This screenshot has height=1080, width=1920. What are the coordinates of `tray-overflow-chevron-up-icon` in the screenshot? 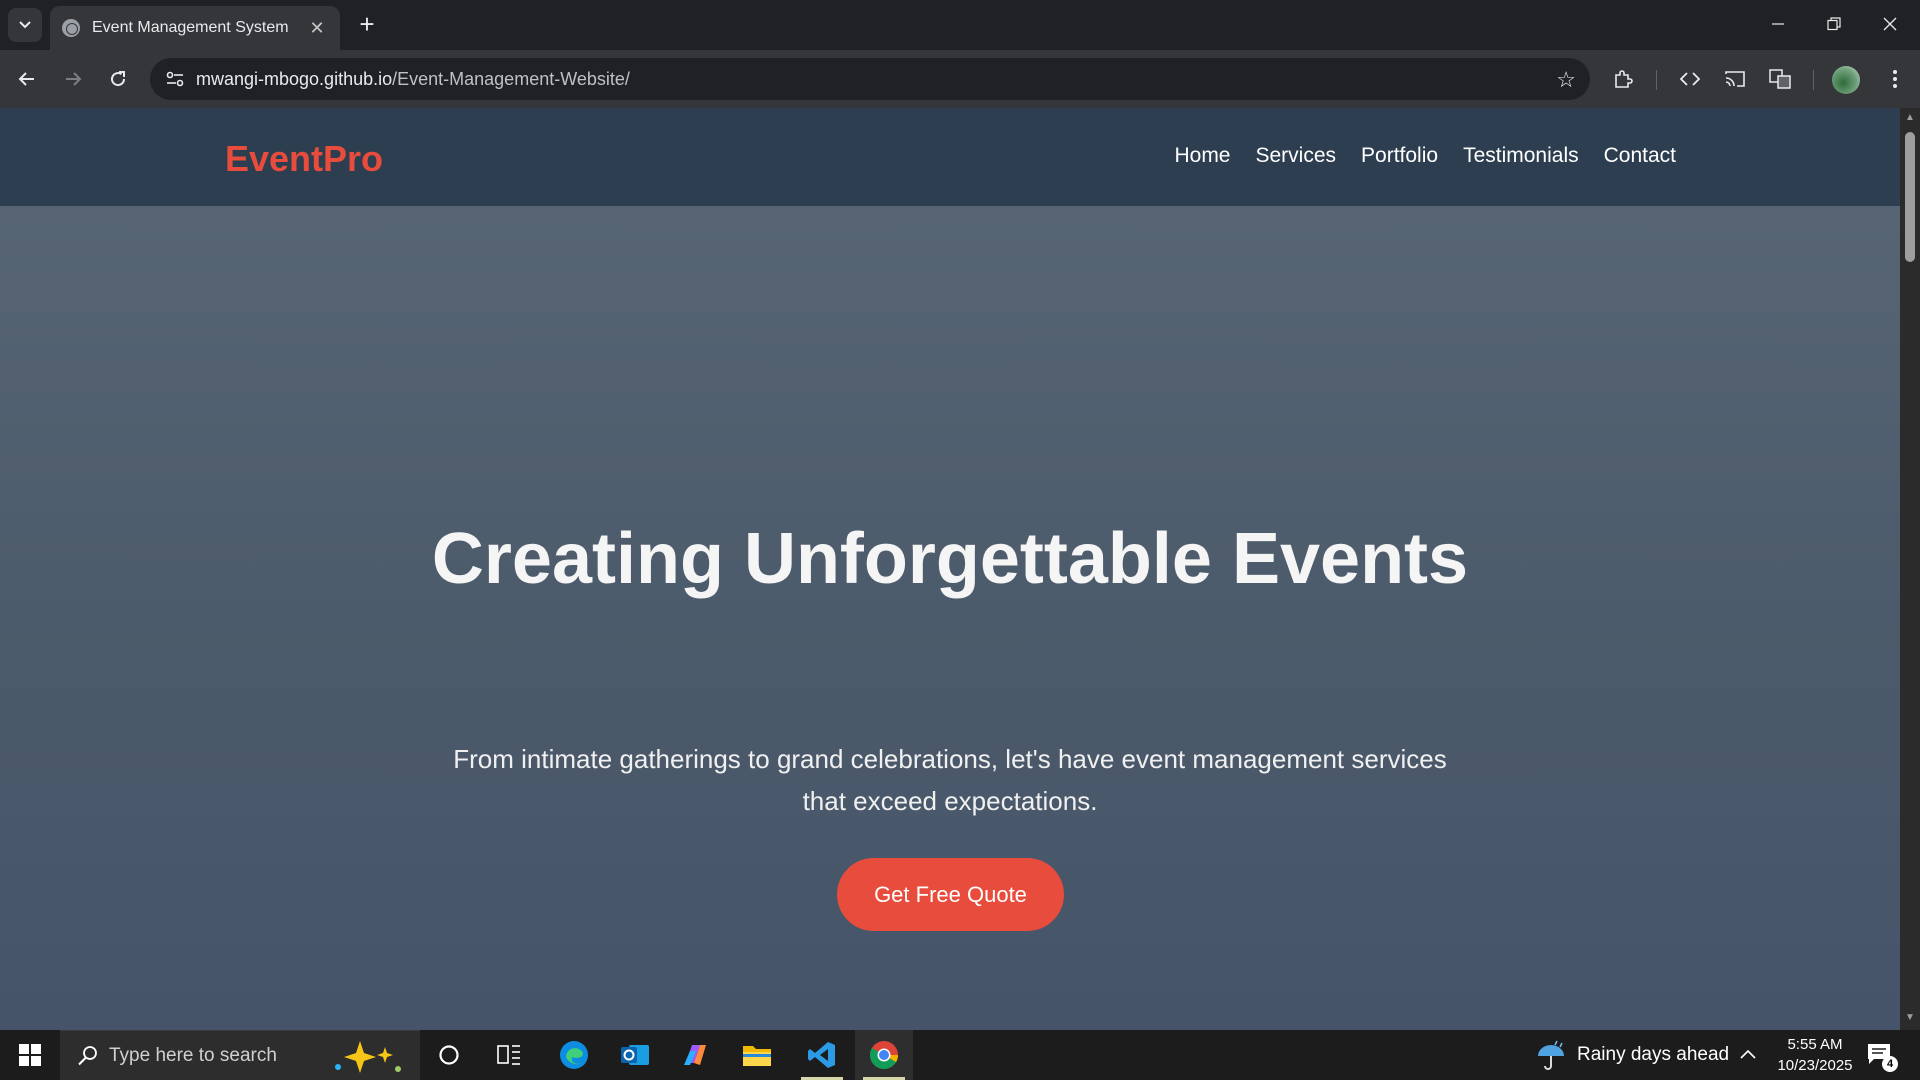 It's located at (1748, 1053).